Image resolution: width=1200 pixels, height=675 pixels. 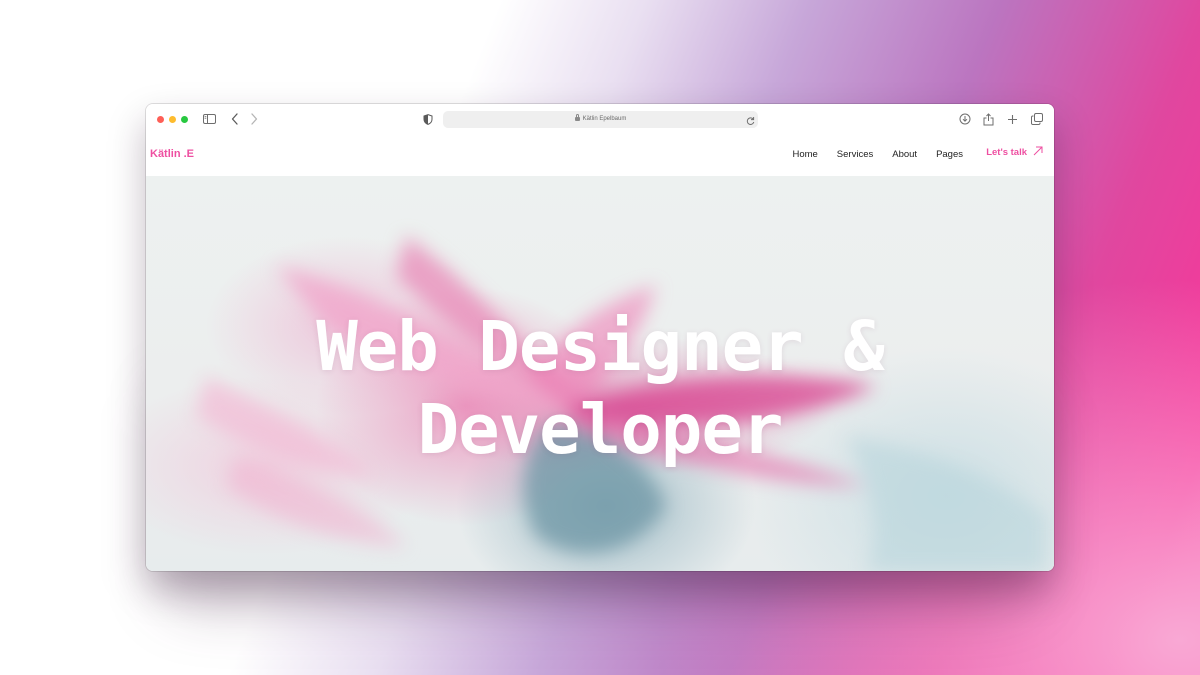 What do you see at coordinates (949, 154) in the screenshot?
I see `nav-link-pages: Pages` at bounding box center [949, 154].